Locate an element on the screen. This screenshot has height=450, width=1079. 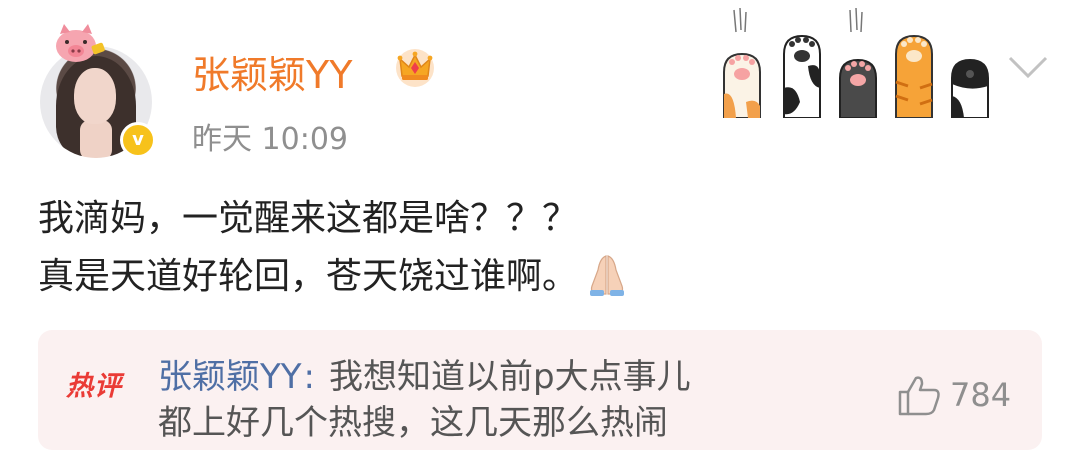
verified-badge: v is located at coordinates (138, 140).